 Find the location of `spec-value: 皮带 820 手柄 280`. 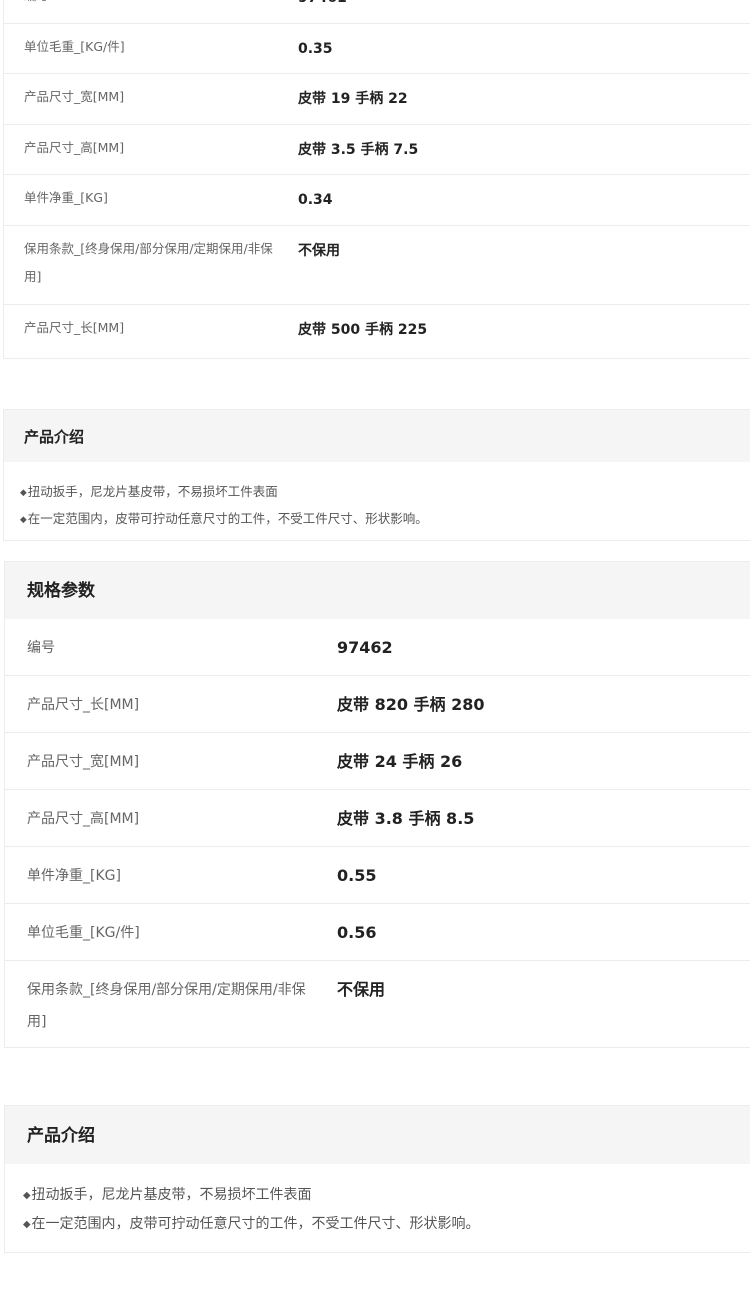

spec-value: 皮带 820 手柄 280 is located at coordinates (411, 704).